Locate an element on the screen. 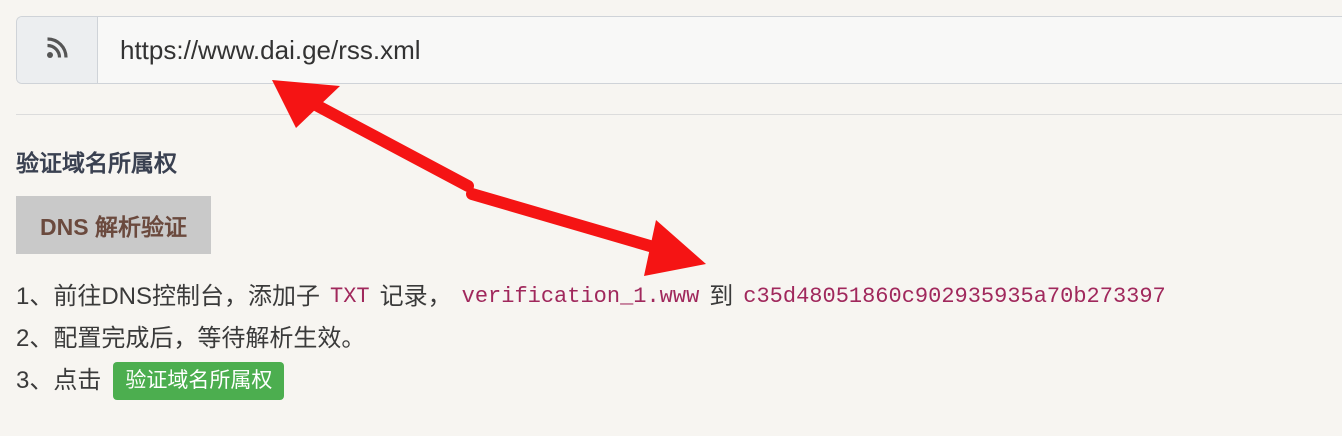 The image size is (1342, 436). section-title: 验证域名所属权 is located at coordinates (96, 163).